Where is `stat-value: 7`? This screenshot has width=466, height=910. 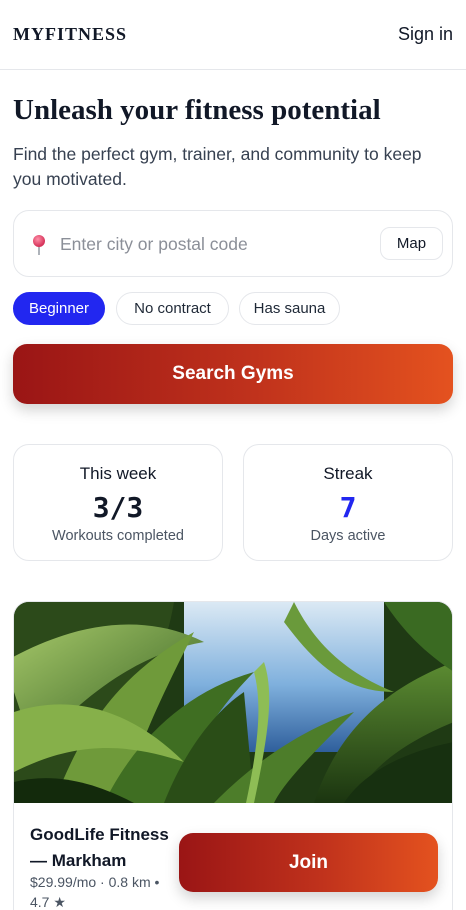
stat-value: 7 is located at coordinates (348, 507).